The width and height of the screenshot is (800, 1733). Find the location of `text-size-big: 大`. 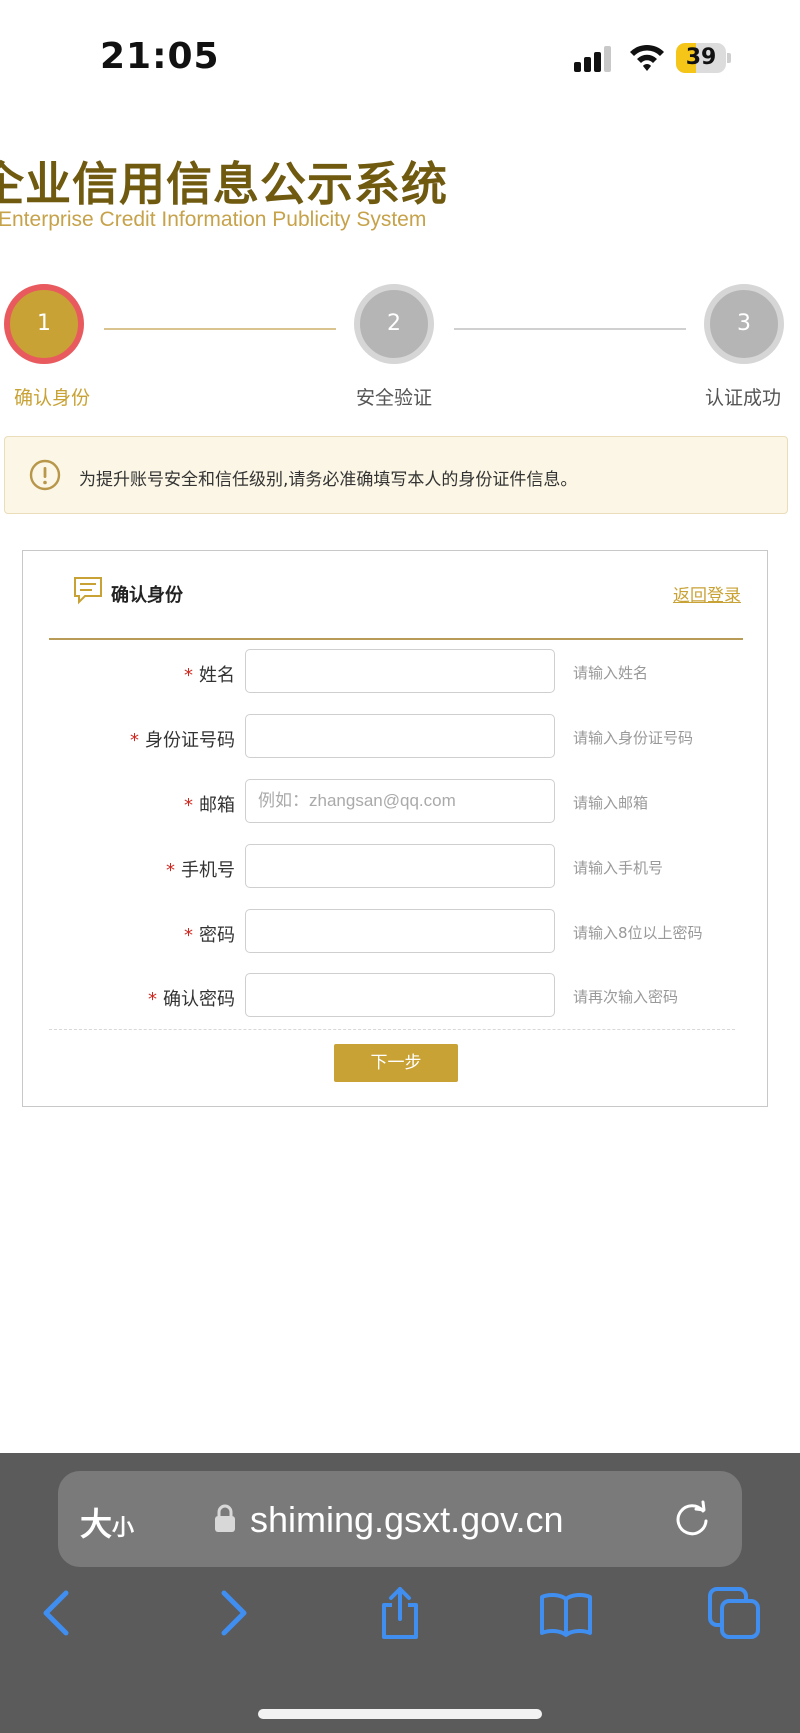

text-size-big: 大 is located at coordinates (96, 1524).